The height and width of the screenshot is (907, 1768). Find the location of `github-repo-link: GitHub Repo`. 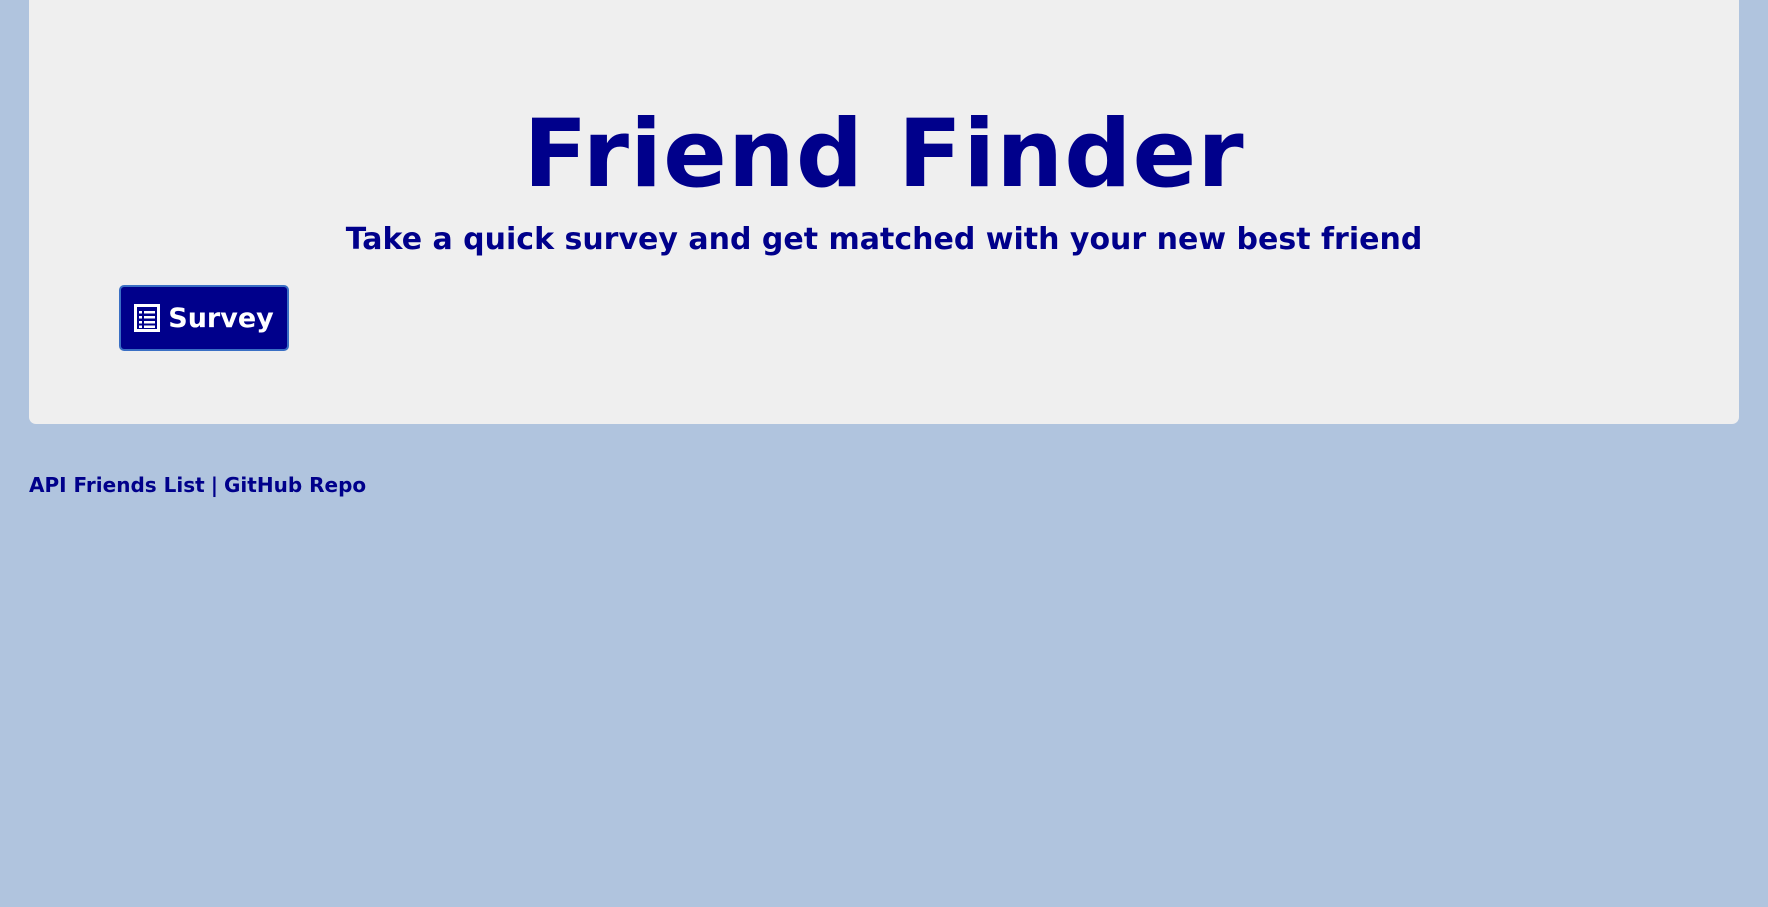

github-repo-link: GitHub Repo is located at coordinates (295, 485).